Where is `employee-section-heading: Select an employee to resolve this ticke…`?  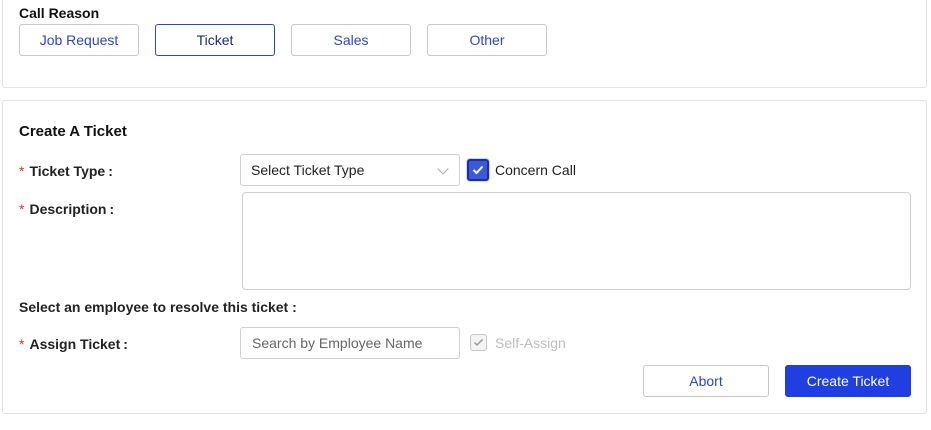
employee-section-heading: Select an employee to resolve this ticke… is located at coordinates (158, 307).